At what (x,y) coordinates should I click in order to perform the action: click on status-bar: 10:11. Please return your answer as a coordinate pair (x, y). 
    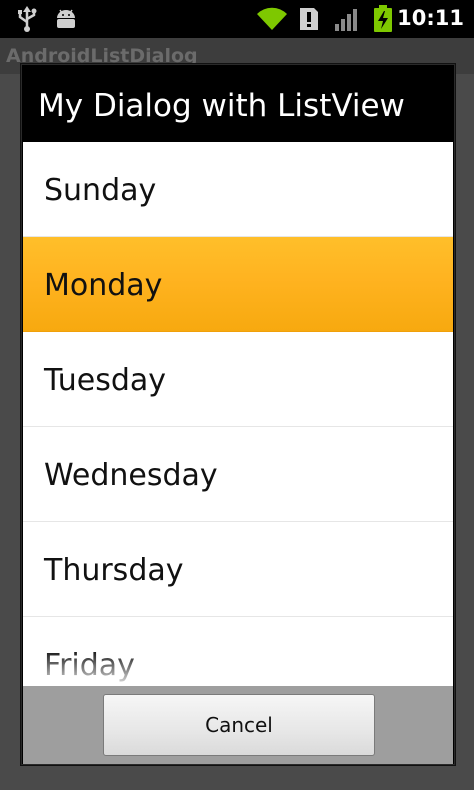
    Looking at the image, I should click on (237, 19).